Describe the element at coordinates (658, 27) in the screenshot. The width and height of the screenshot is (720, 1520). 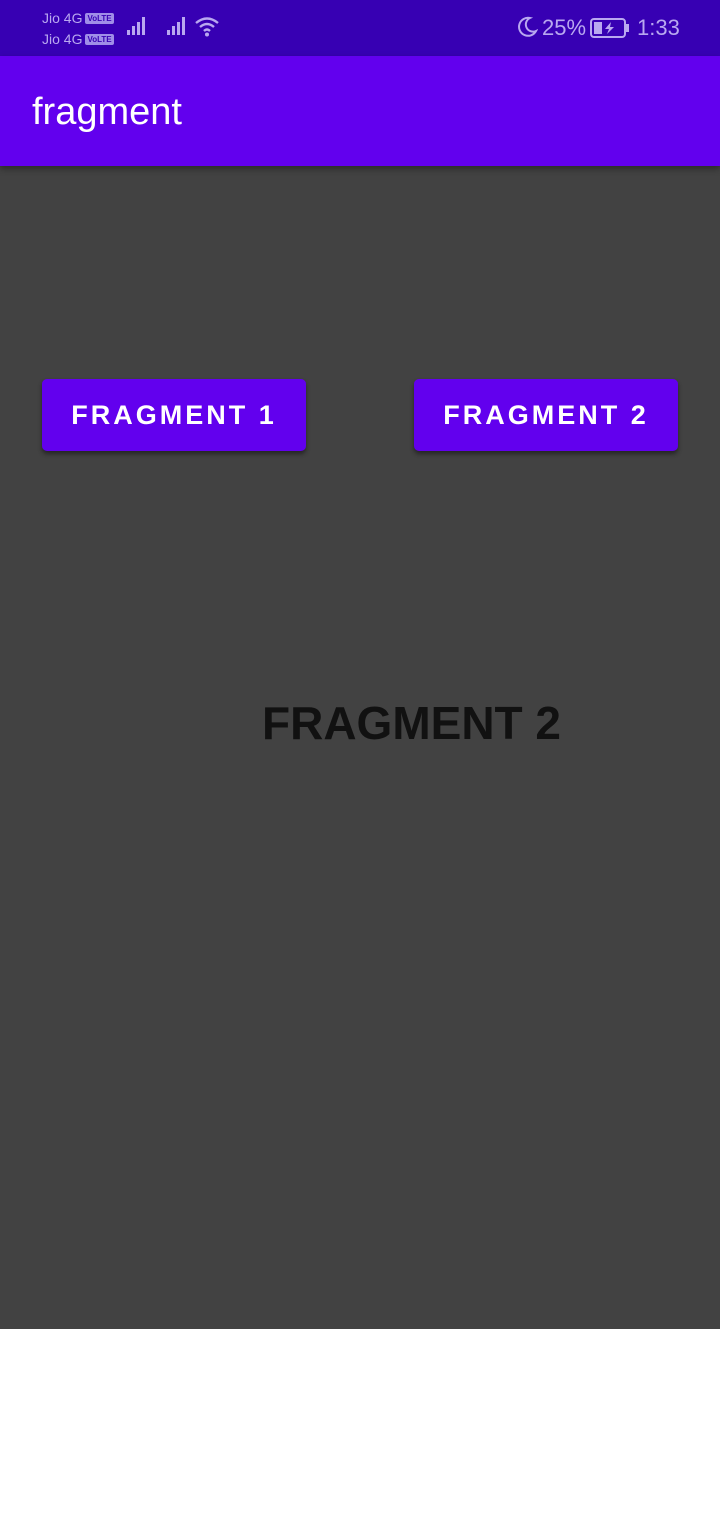
I see `clock: 1:33` at that location.